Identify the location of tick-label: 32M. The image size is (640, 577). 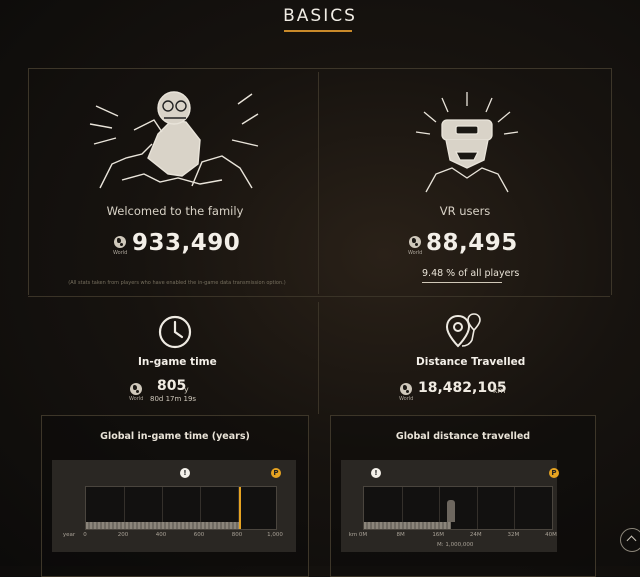
(513, 535).